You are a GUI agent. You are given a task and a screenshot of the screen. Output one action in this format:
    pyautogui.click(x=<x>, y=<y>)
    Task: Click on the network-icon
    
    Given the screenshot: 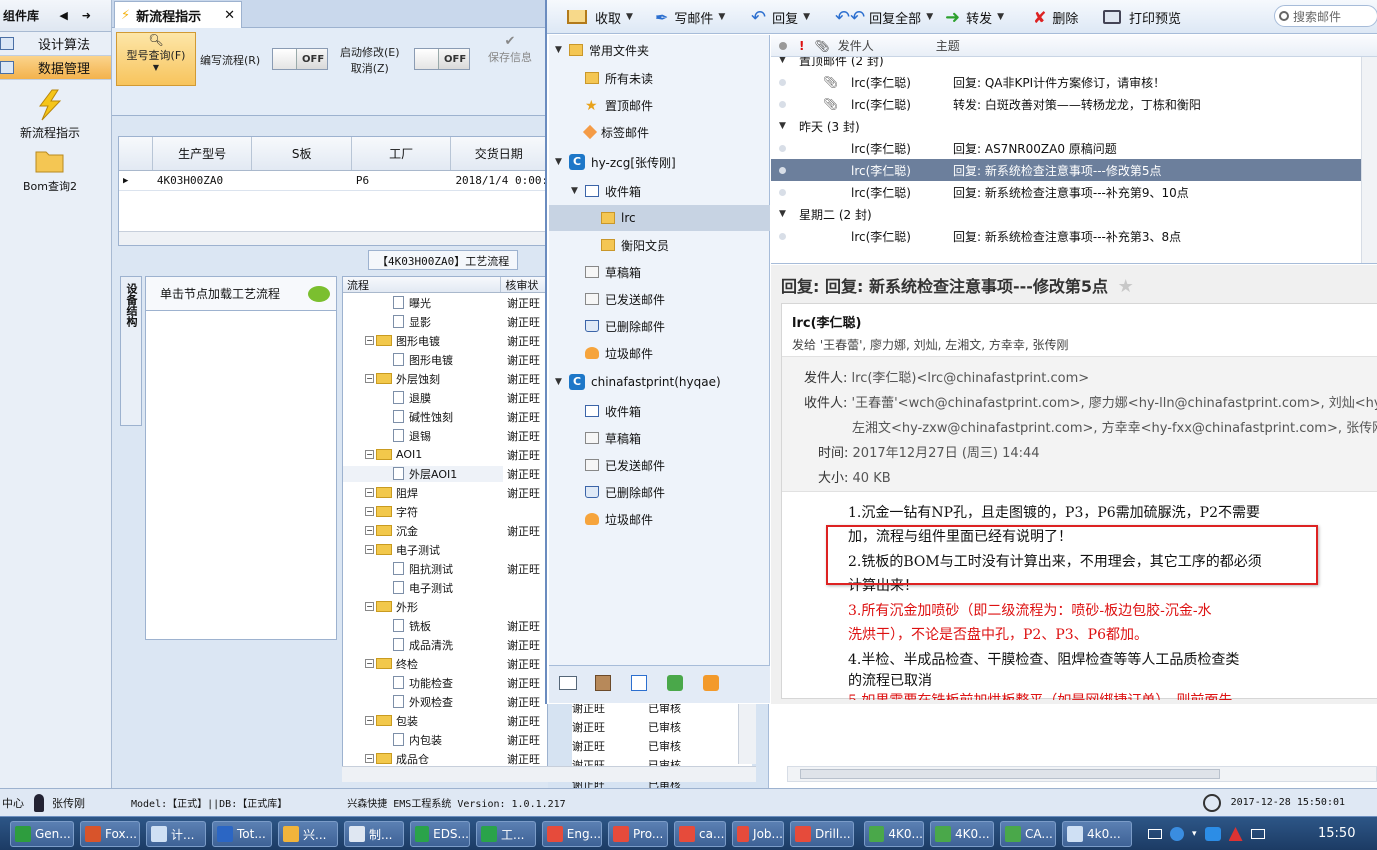 What is the action you would take?
    pyautogui.click(x=1235, y=834)
    